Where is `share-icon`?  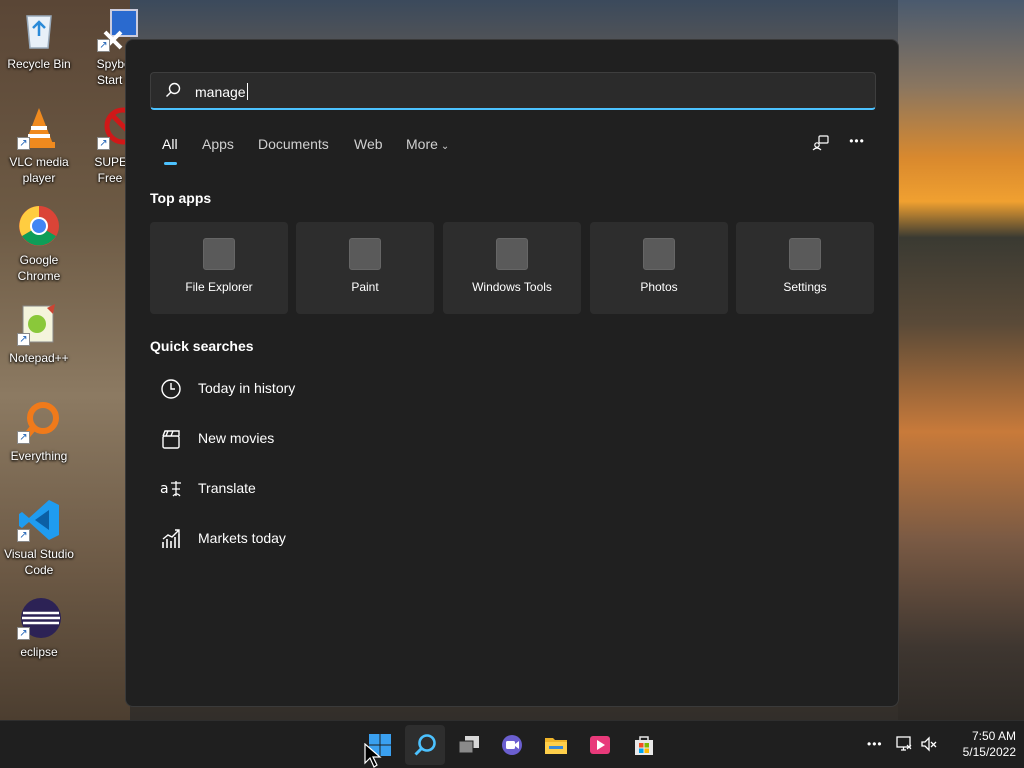 share-icon is located at coordinates (820, 143).